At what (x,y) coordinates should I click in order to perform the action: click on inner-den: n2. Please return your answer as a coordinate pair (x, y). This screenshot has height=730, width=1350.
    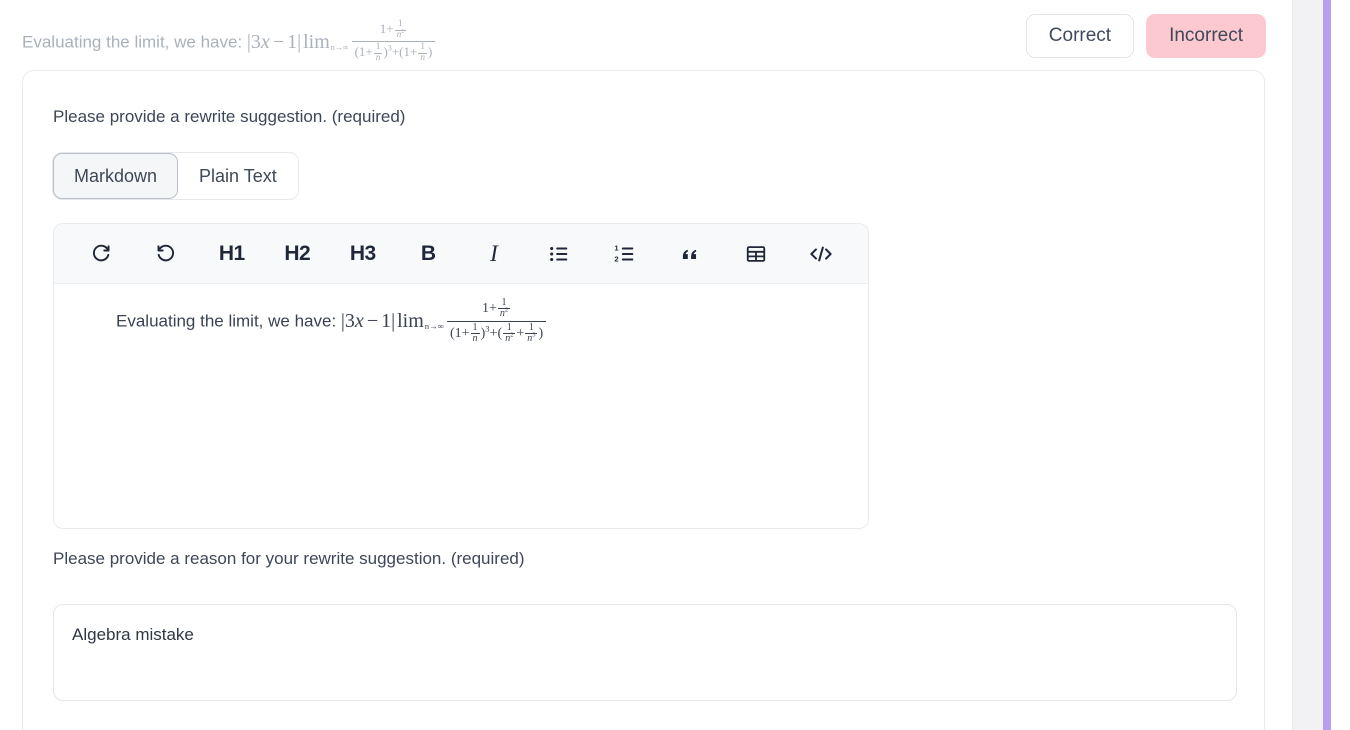
    Looking at the image, I should click on (400, 34).